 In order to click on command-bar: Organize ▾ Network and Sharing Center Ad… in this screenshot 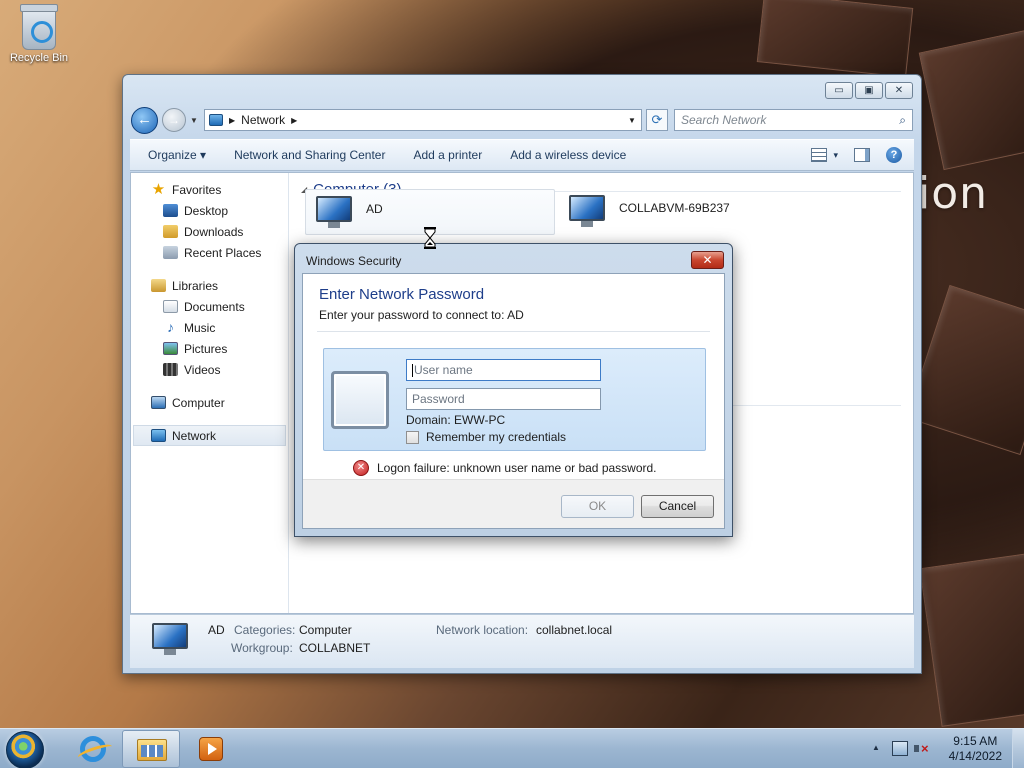, I will do `click(522, 155)`.